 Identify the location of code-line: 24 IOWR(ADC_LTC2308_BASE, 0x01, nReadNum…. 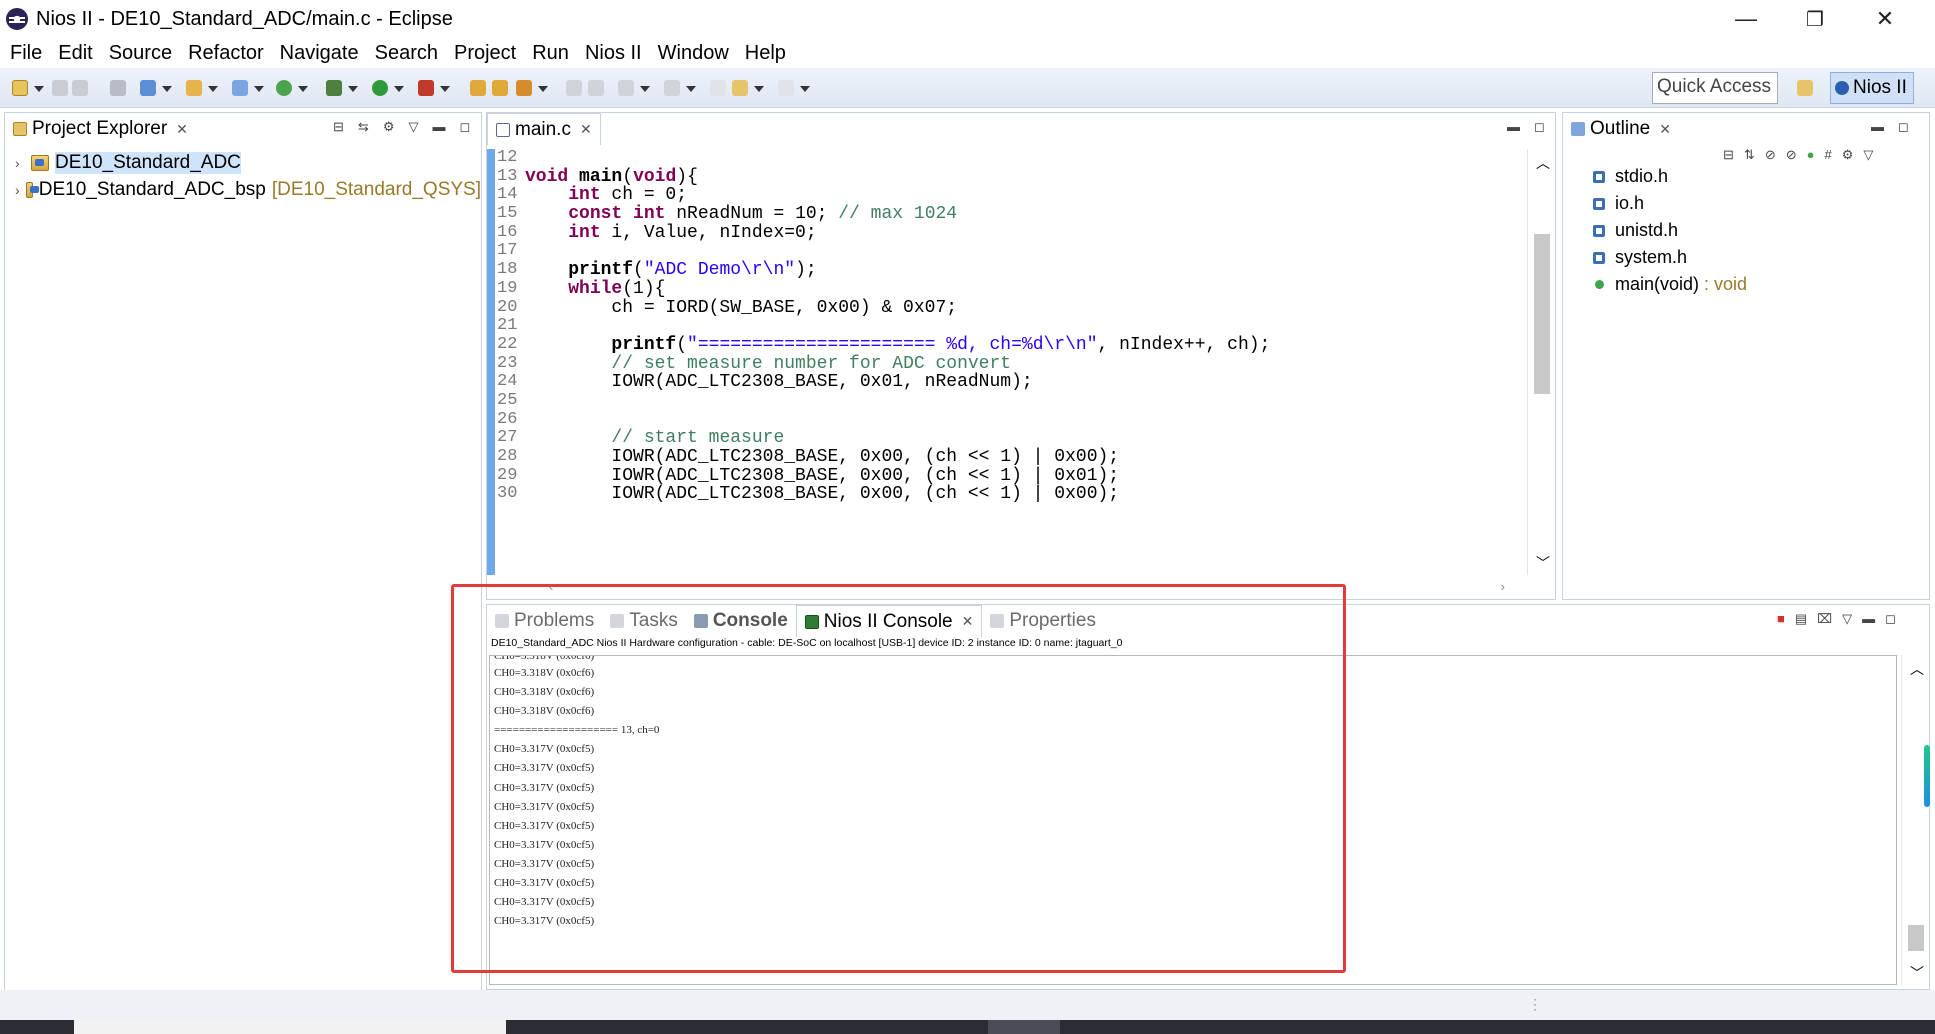
(1005, 382).